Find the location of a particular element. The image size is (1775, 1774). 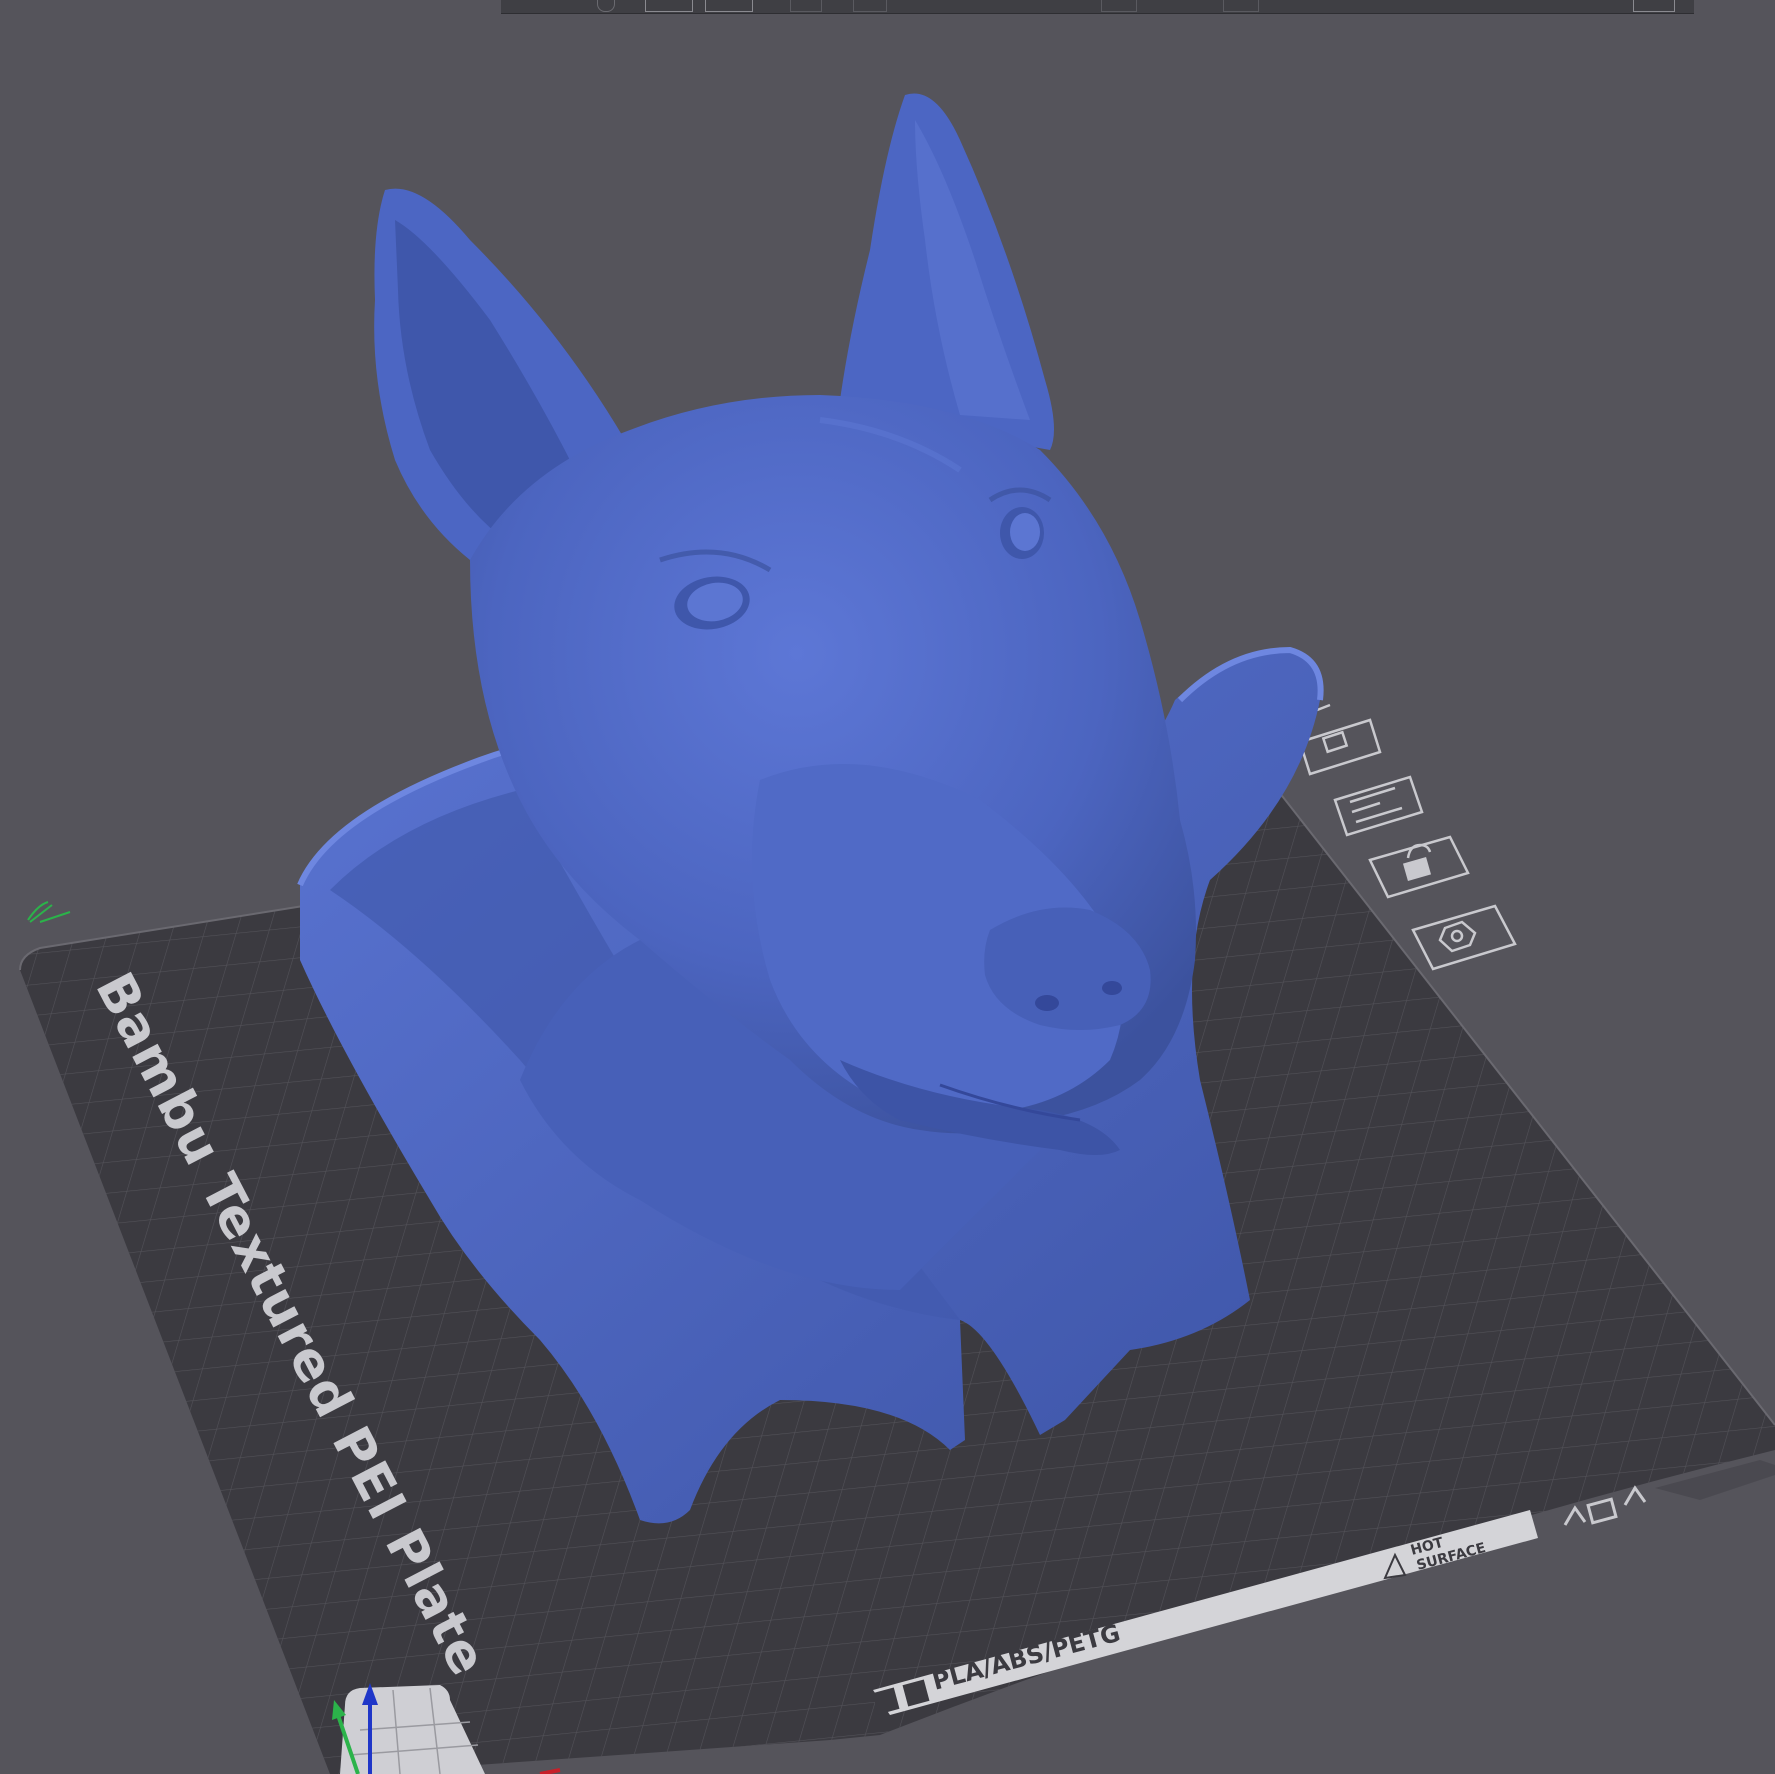

plate-origin-marker is located at coordinates (49, 912).